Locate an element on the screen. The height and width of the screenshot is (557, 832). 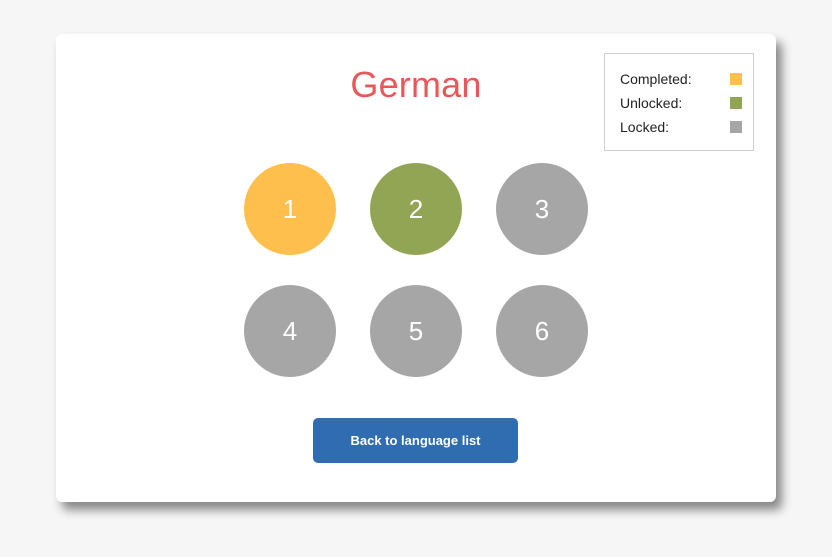
legend-item-unlocked: Unlocked: is located at coordinates (681, 103).